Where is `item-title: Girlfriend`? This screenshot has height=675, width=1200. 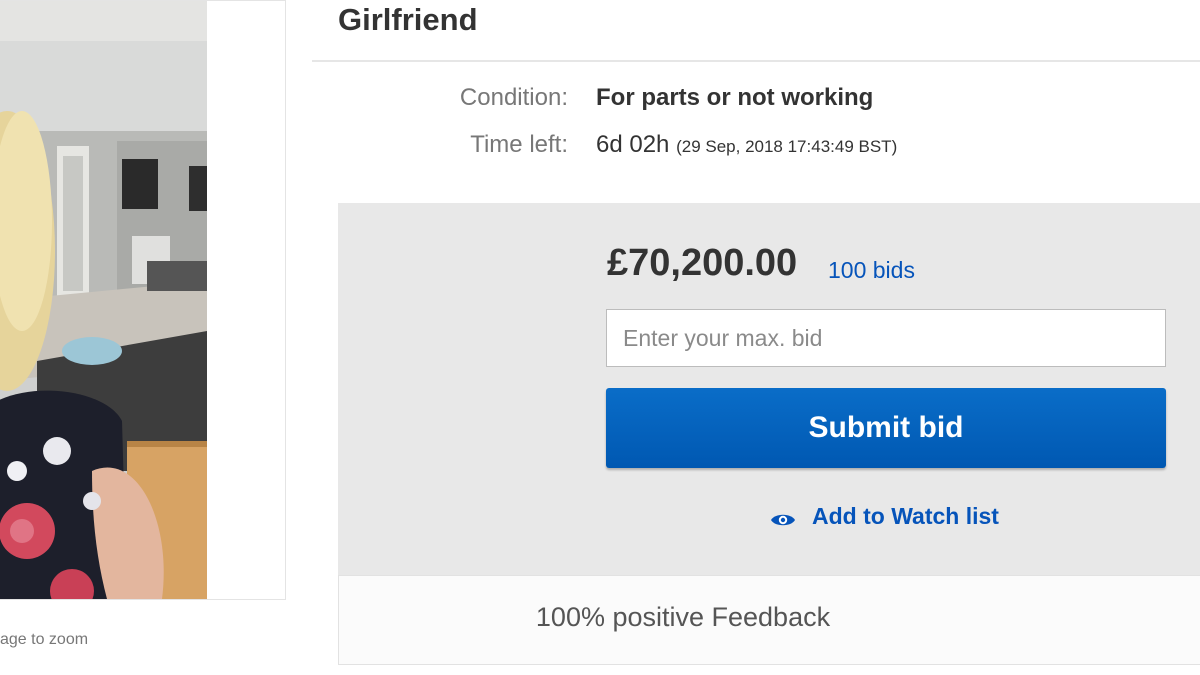 item-title: Girlfriend is located at coordinates (408, 19).